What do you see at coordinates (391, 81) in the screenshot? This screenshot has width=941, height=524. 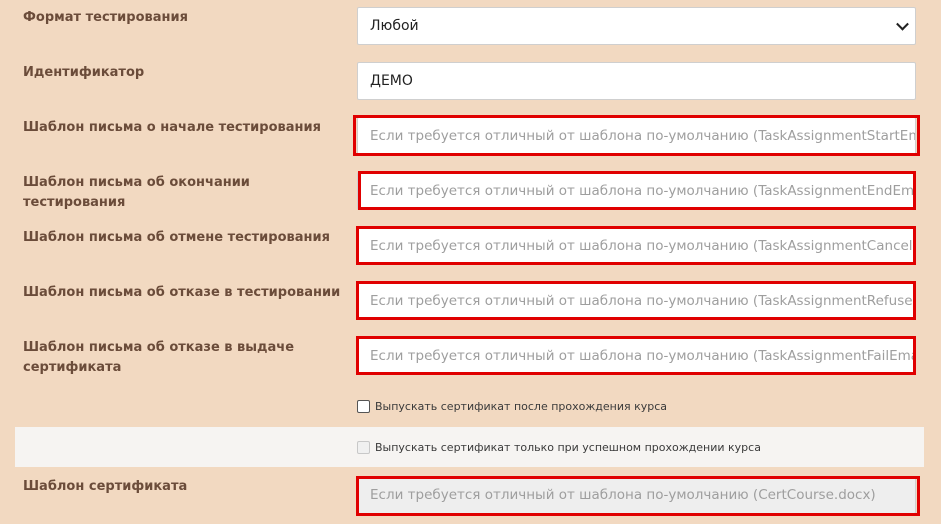 I see `identifier-value: ДЕМО` at bounding box center [391, 81].